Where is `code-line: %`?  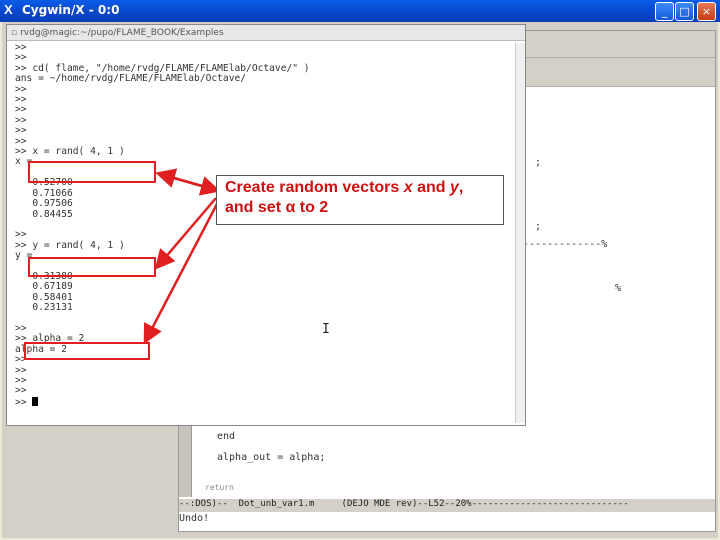
code-line: % is located at coordinates (618, 288).